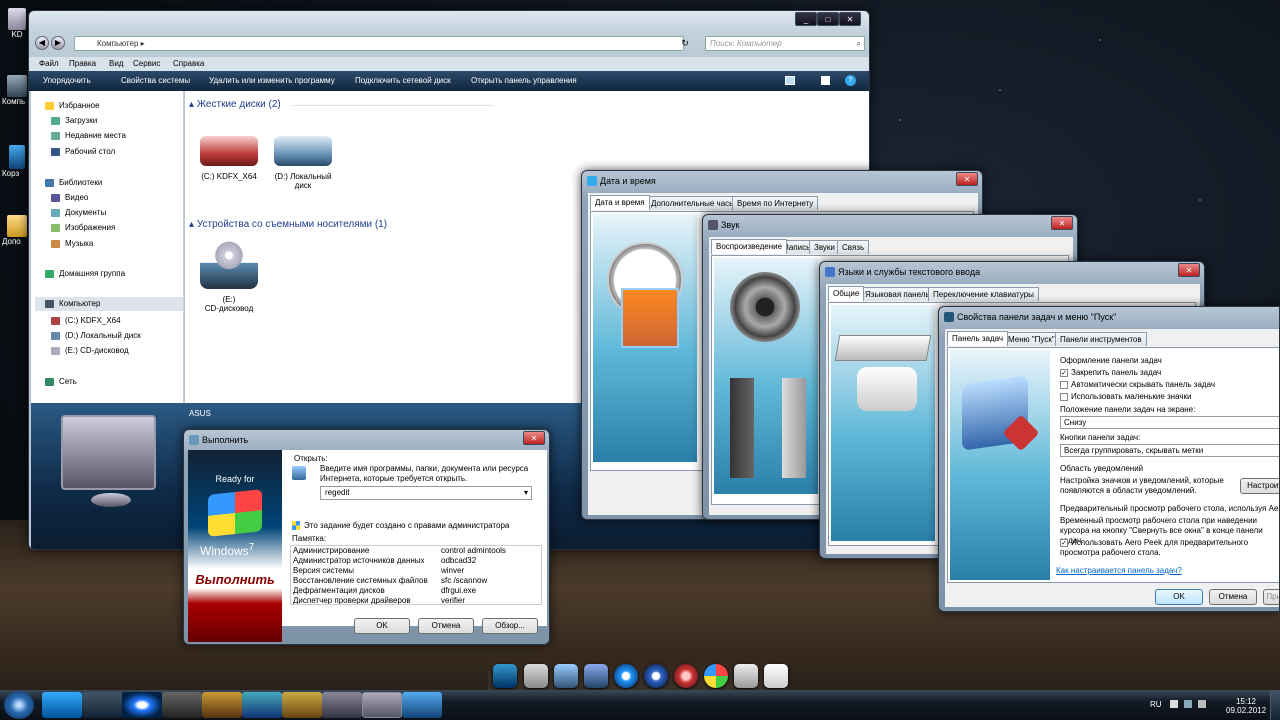 The width and height of the screenshot is (1280, 720). Describe the element at coordinates (505, 676) in the screenshot. I see `dock-app-icon` at that location.